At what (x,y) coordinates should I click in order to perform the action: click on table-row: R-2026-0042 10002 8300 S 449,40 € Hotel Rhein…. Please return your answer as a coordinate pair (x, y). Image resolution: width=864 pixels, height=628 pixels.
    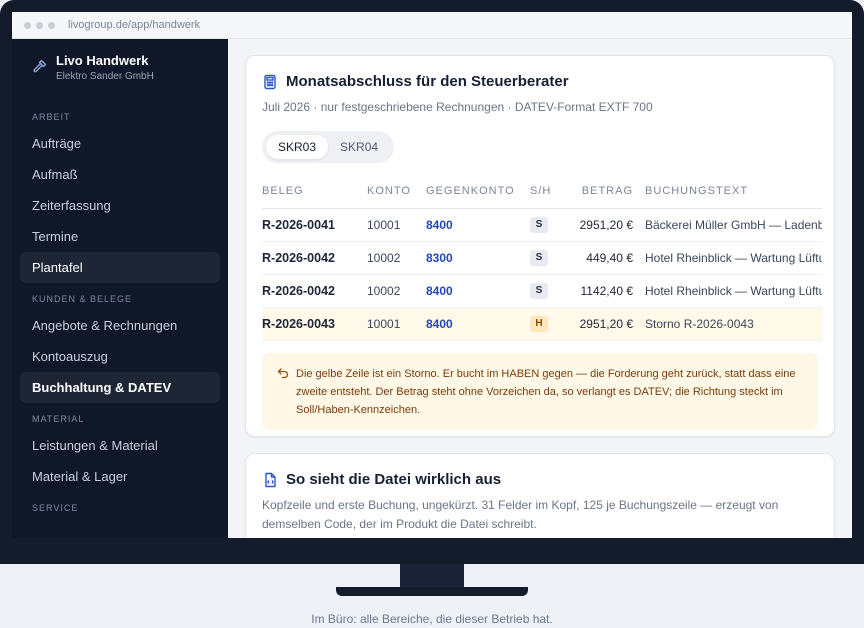
    Looking at the image, I should click on (542, 258).